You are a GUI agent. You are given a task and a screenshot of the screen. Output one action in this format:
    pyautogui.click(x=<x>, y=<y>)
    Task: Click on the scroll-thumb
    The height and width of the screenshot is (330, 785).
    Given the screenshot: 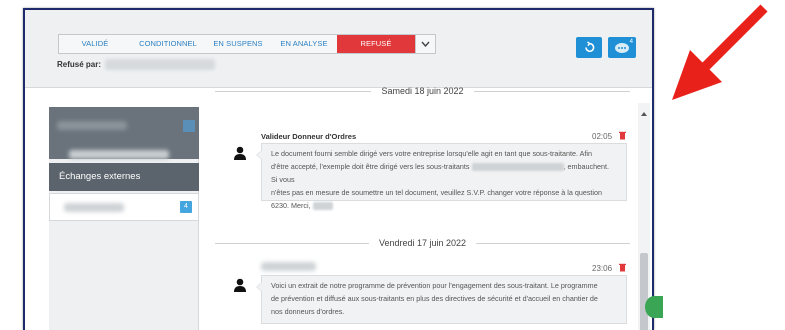 What is the action you would take?
    pyautogui.click(x=644, y=291)
    